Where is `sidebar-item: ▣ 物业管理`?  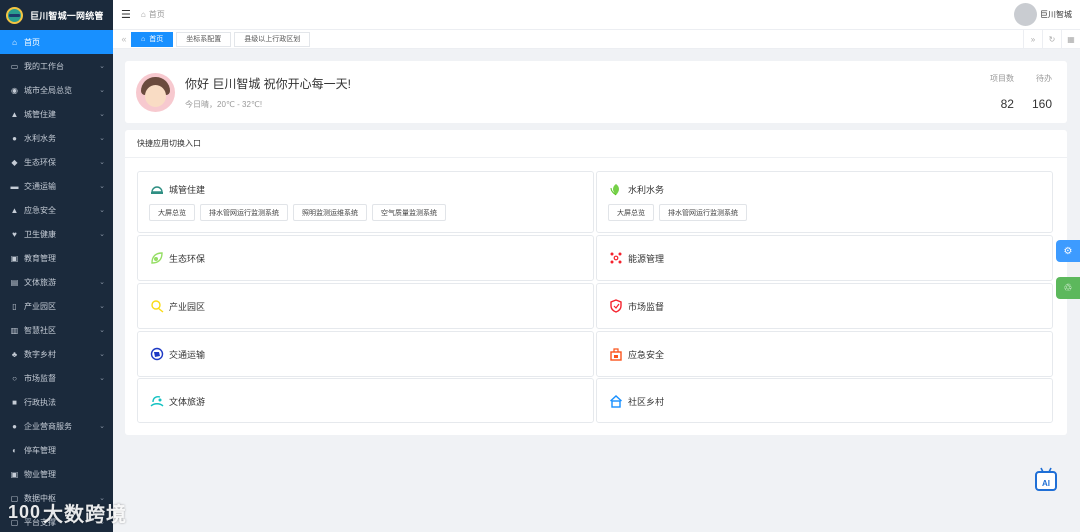 sidebar-item: ▣ 物业管理 is located at coordinates (56, 474).